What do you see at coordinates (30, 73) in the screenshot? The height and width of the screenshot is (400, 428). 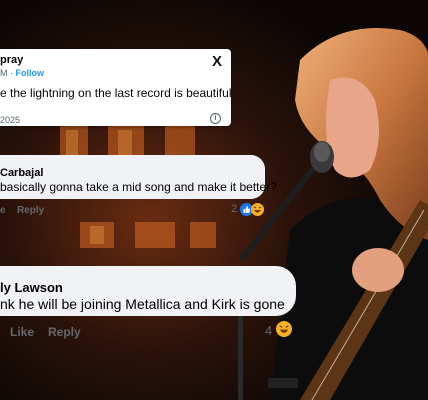 I see `follow-button: Follow` at bounding box center [30, 73].